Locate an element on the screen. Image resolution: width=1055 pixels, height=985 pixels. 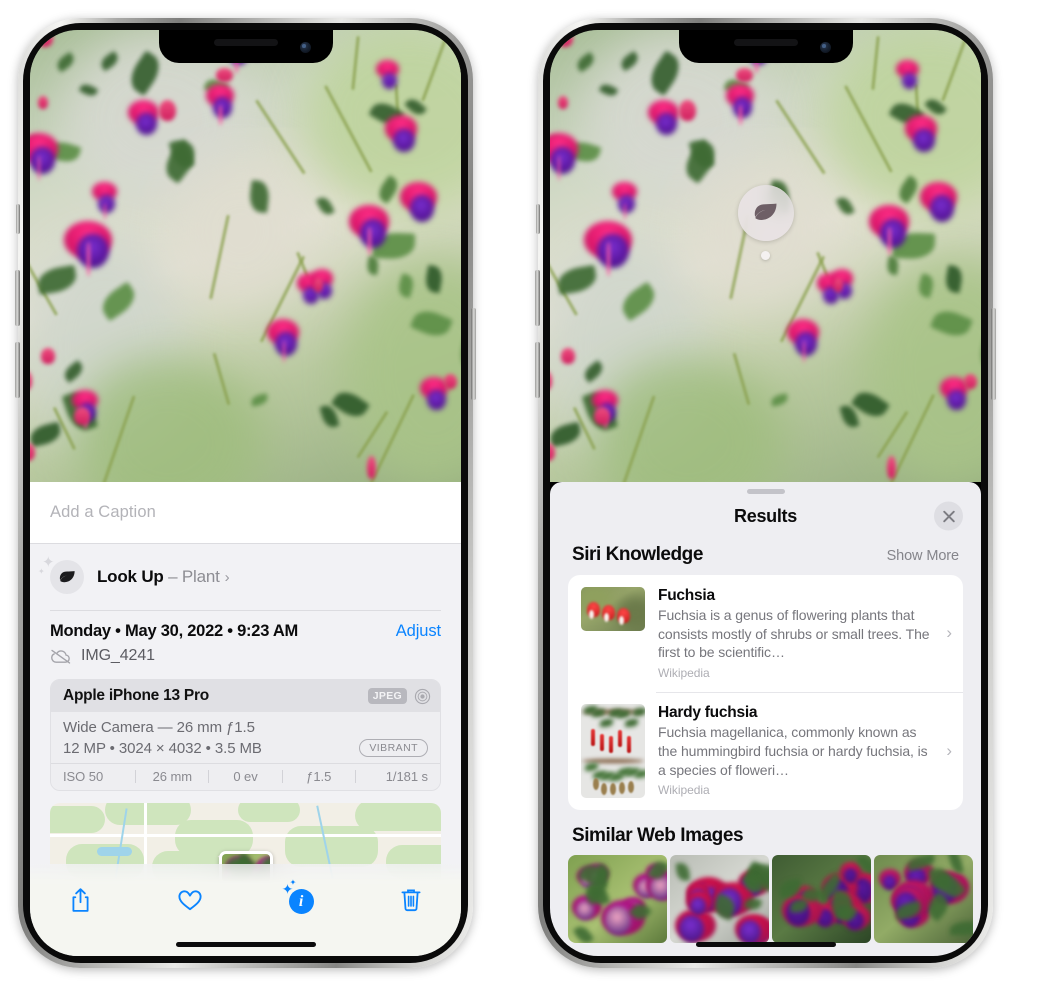
filename-row: IMG_4241 is located at coordinates (245, 656).